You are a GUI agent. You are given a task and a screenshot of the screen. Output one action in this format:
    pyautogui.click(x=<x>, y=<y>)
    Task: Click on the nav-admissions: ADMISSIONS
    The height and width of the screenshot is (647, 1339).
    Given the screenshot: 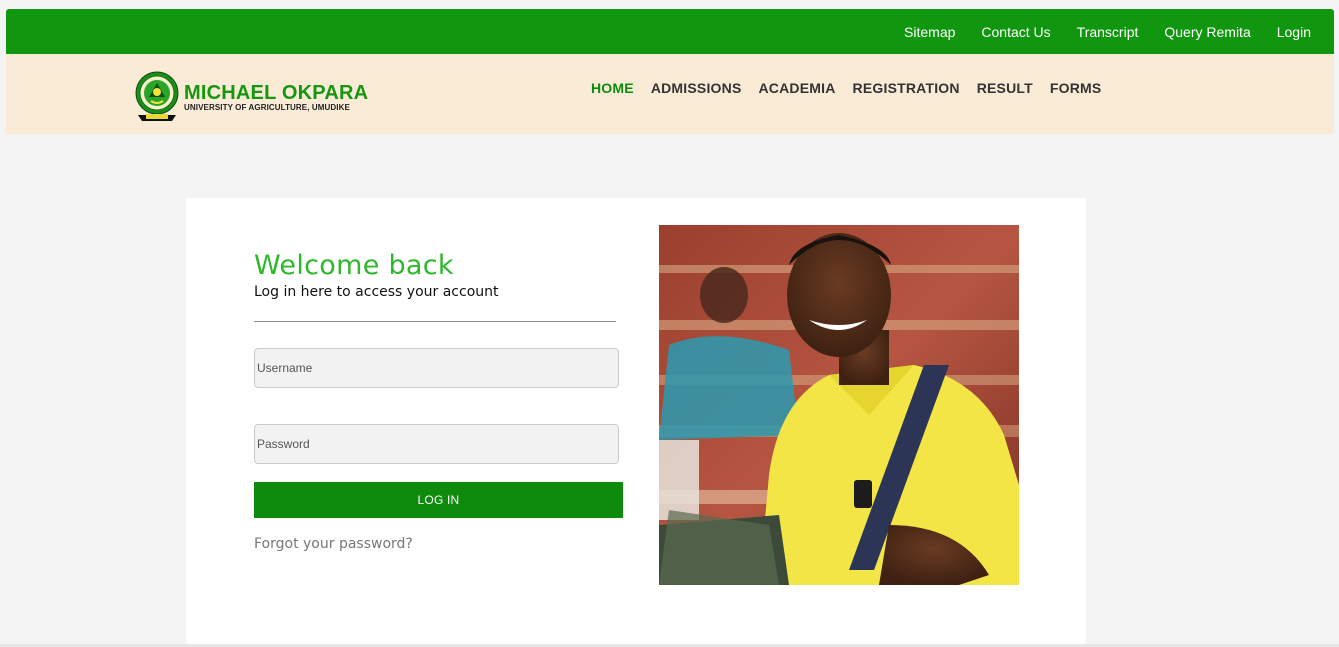 What is the action you would take?
    pyautogui.click(x=696, y=88)
    